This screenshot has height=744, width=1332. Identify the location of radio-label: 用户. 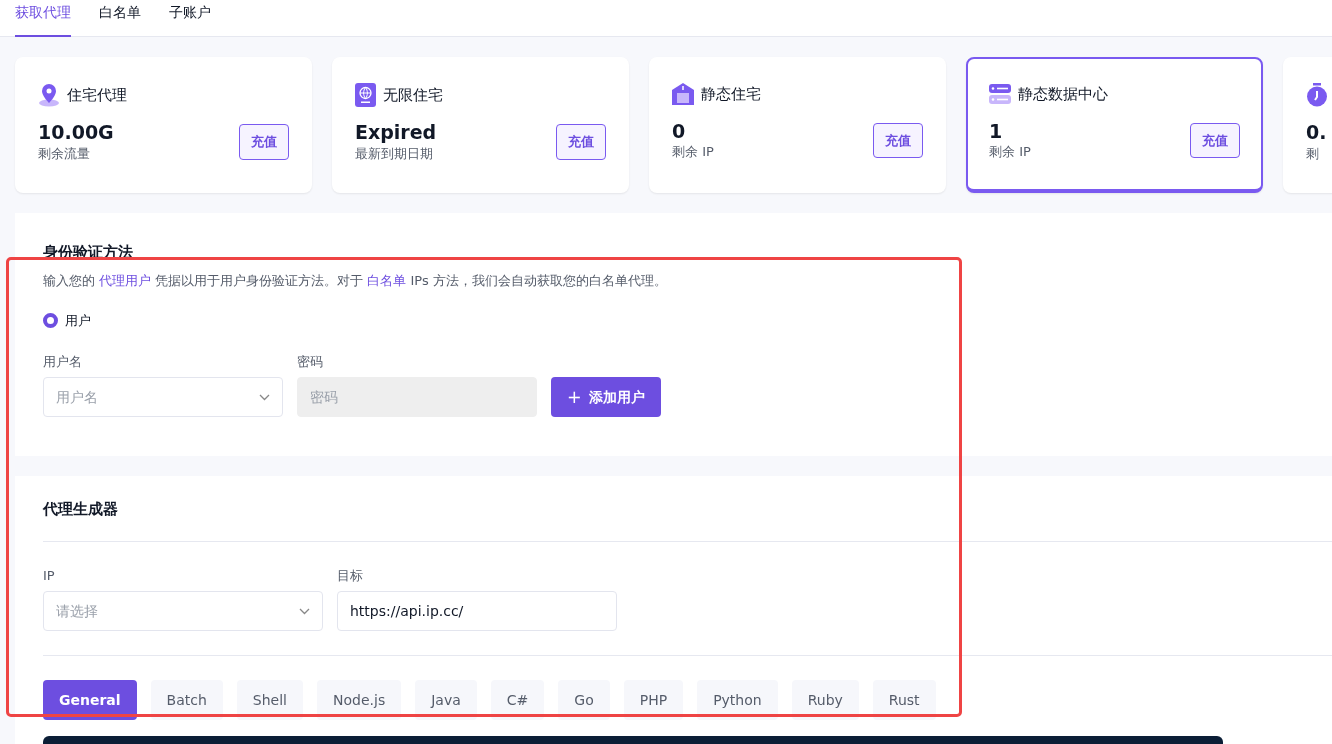
(78, 321).